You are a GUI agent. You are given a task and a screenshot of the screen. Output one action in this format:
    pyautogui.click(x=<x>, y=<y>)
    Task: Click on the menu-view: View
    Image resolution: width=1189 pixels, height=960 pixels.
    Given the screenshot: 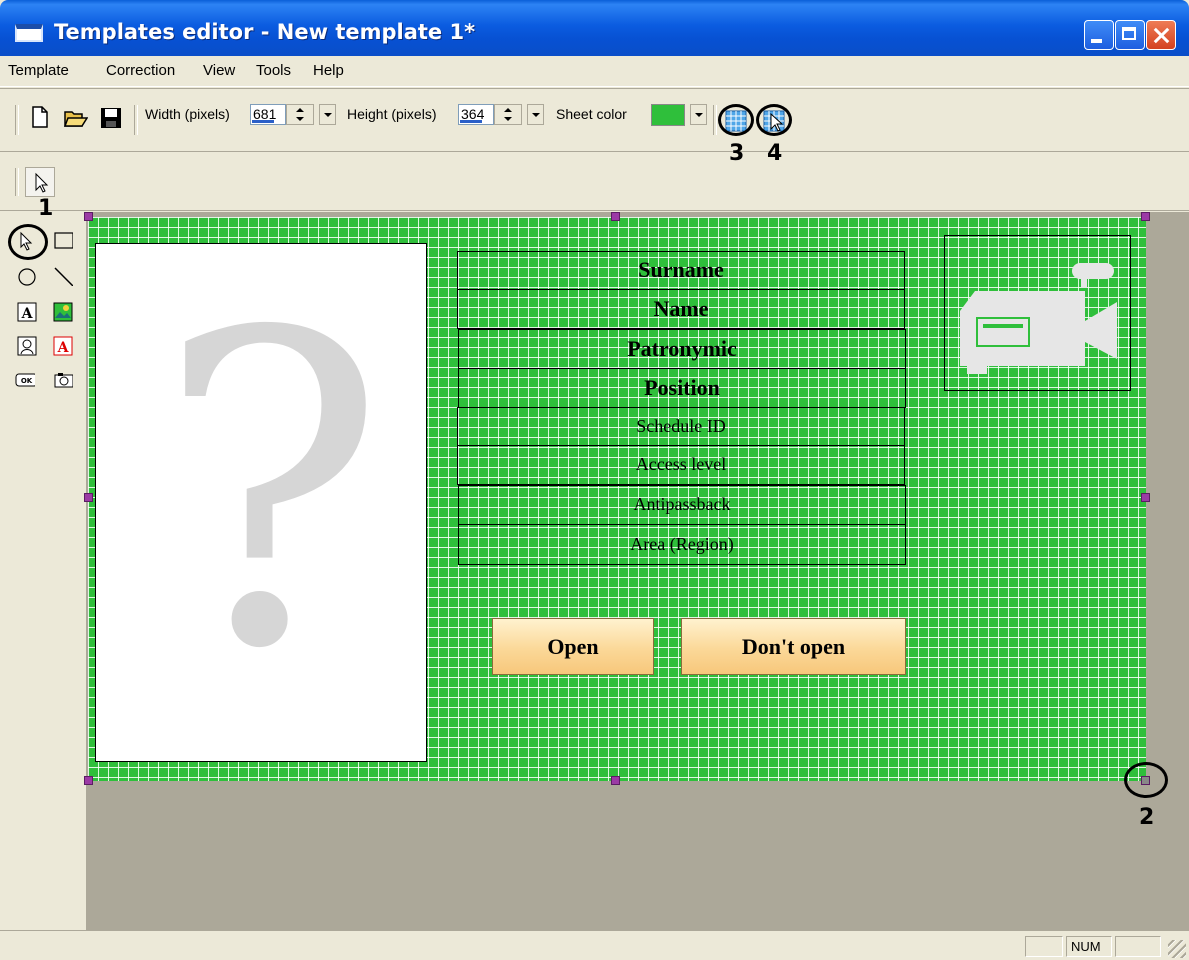 What is the action you would take?
    pyautogui.click(x=219, y=70)
    